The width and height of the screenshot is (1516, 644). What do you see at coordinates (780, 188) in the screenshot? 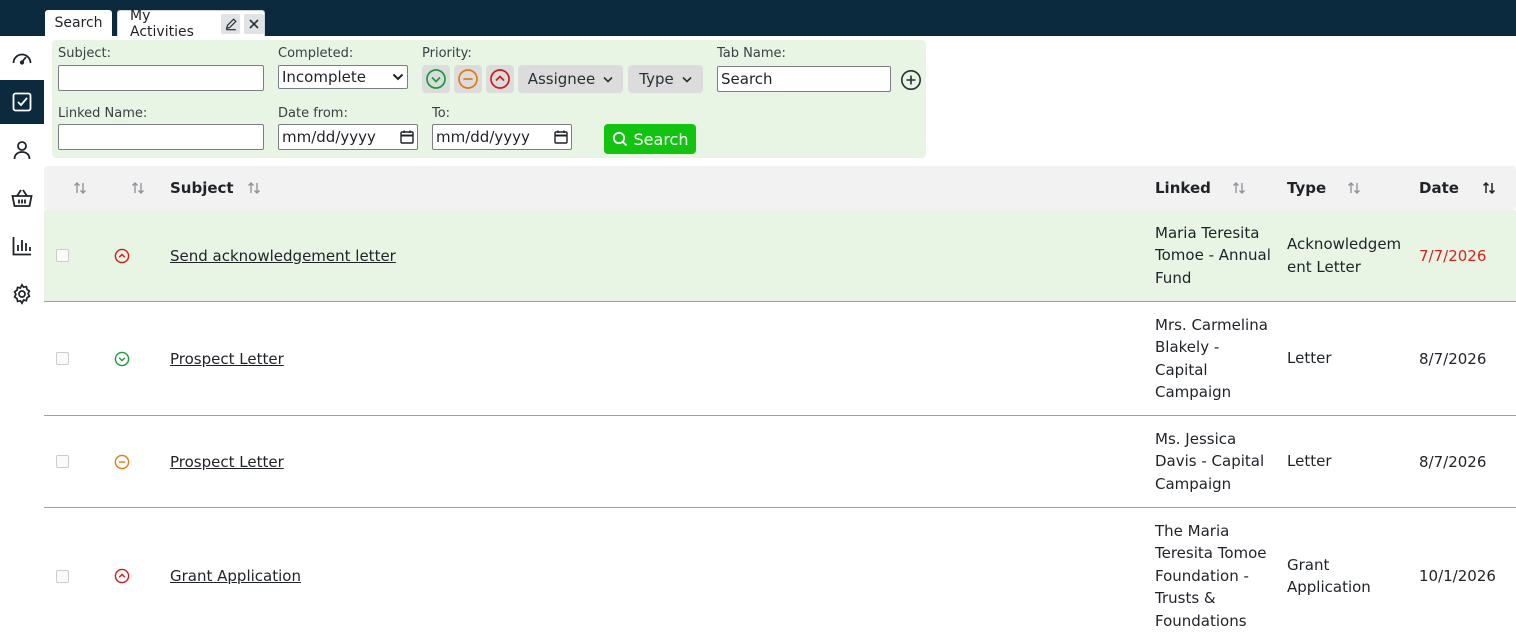
I see `table-header: Subject Linked Type Date` at bounding box center [780, 188].